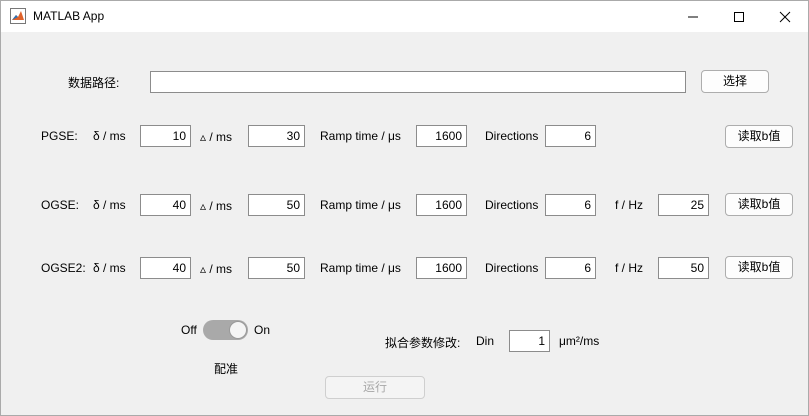 This screenshot has width=809, height=416. I want to click on data-path-label: 数据路径:, so click(94, 83).